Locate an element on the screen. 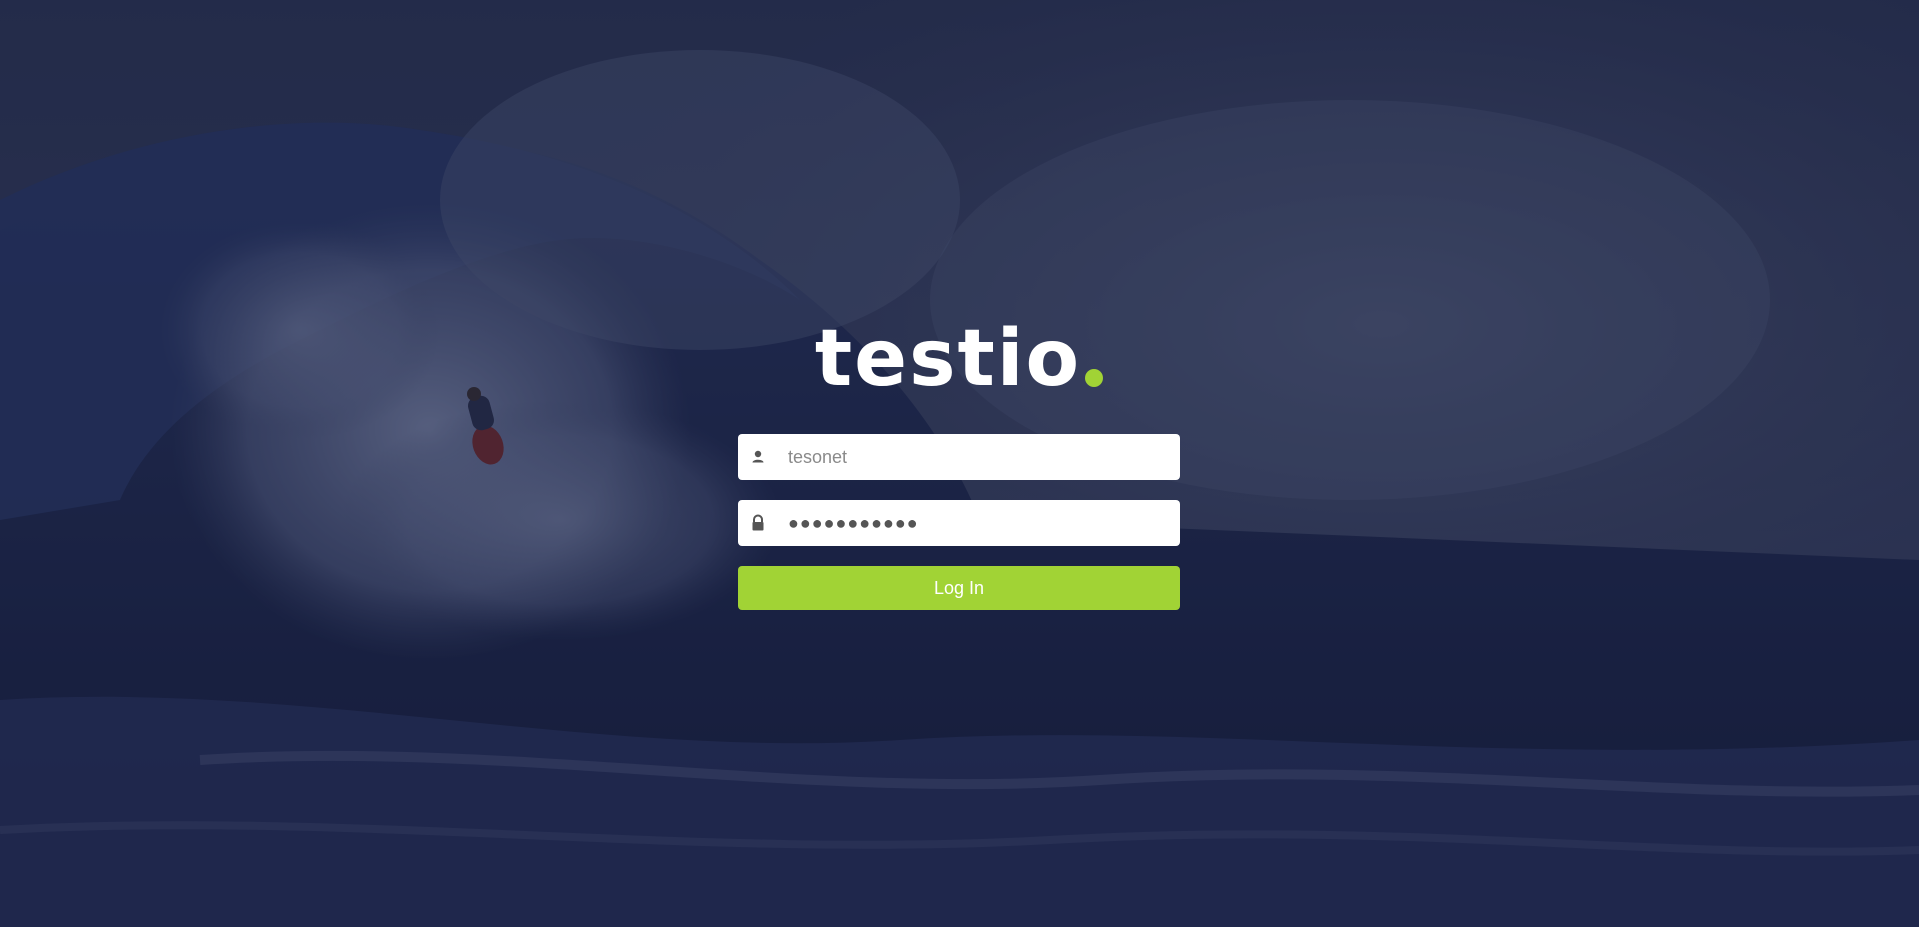 The width and height of the screenshot is (1919, 927). username-field is located at coordinates (959, 457).